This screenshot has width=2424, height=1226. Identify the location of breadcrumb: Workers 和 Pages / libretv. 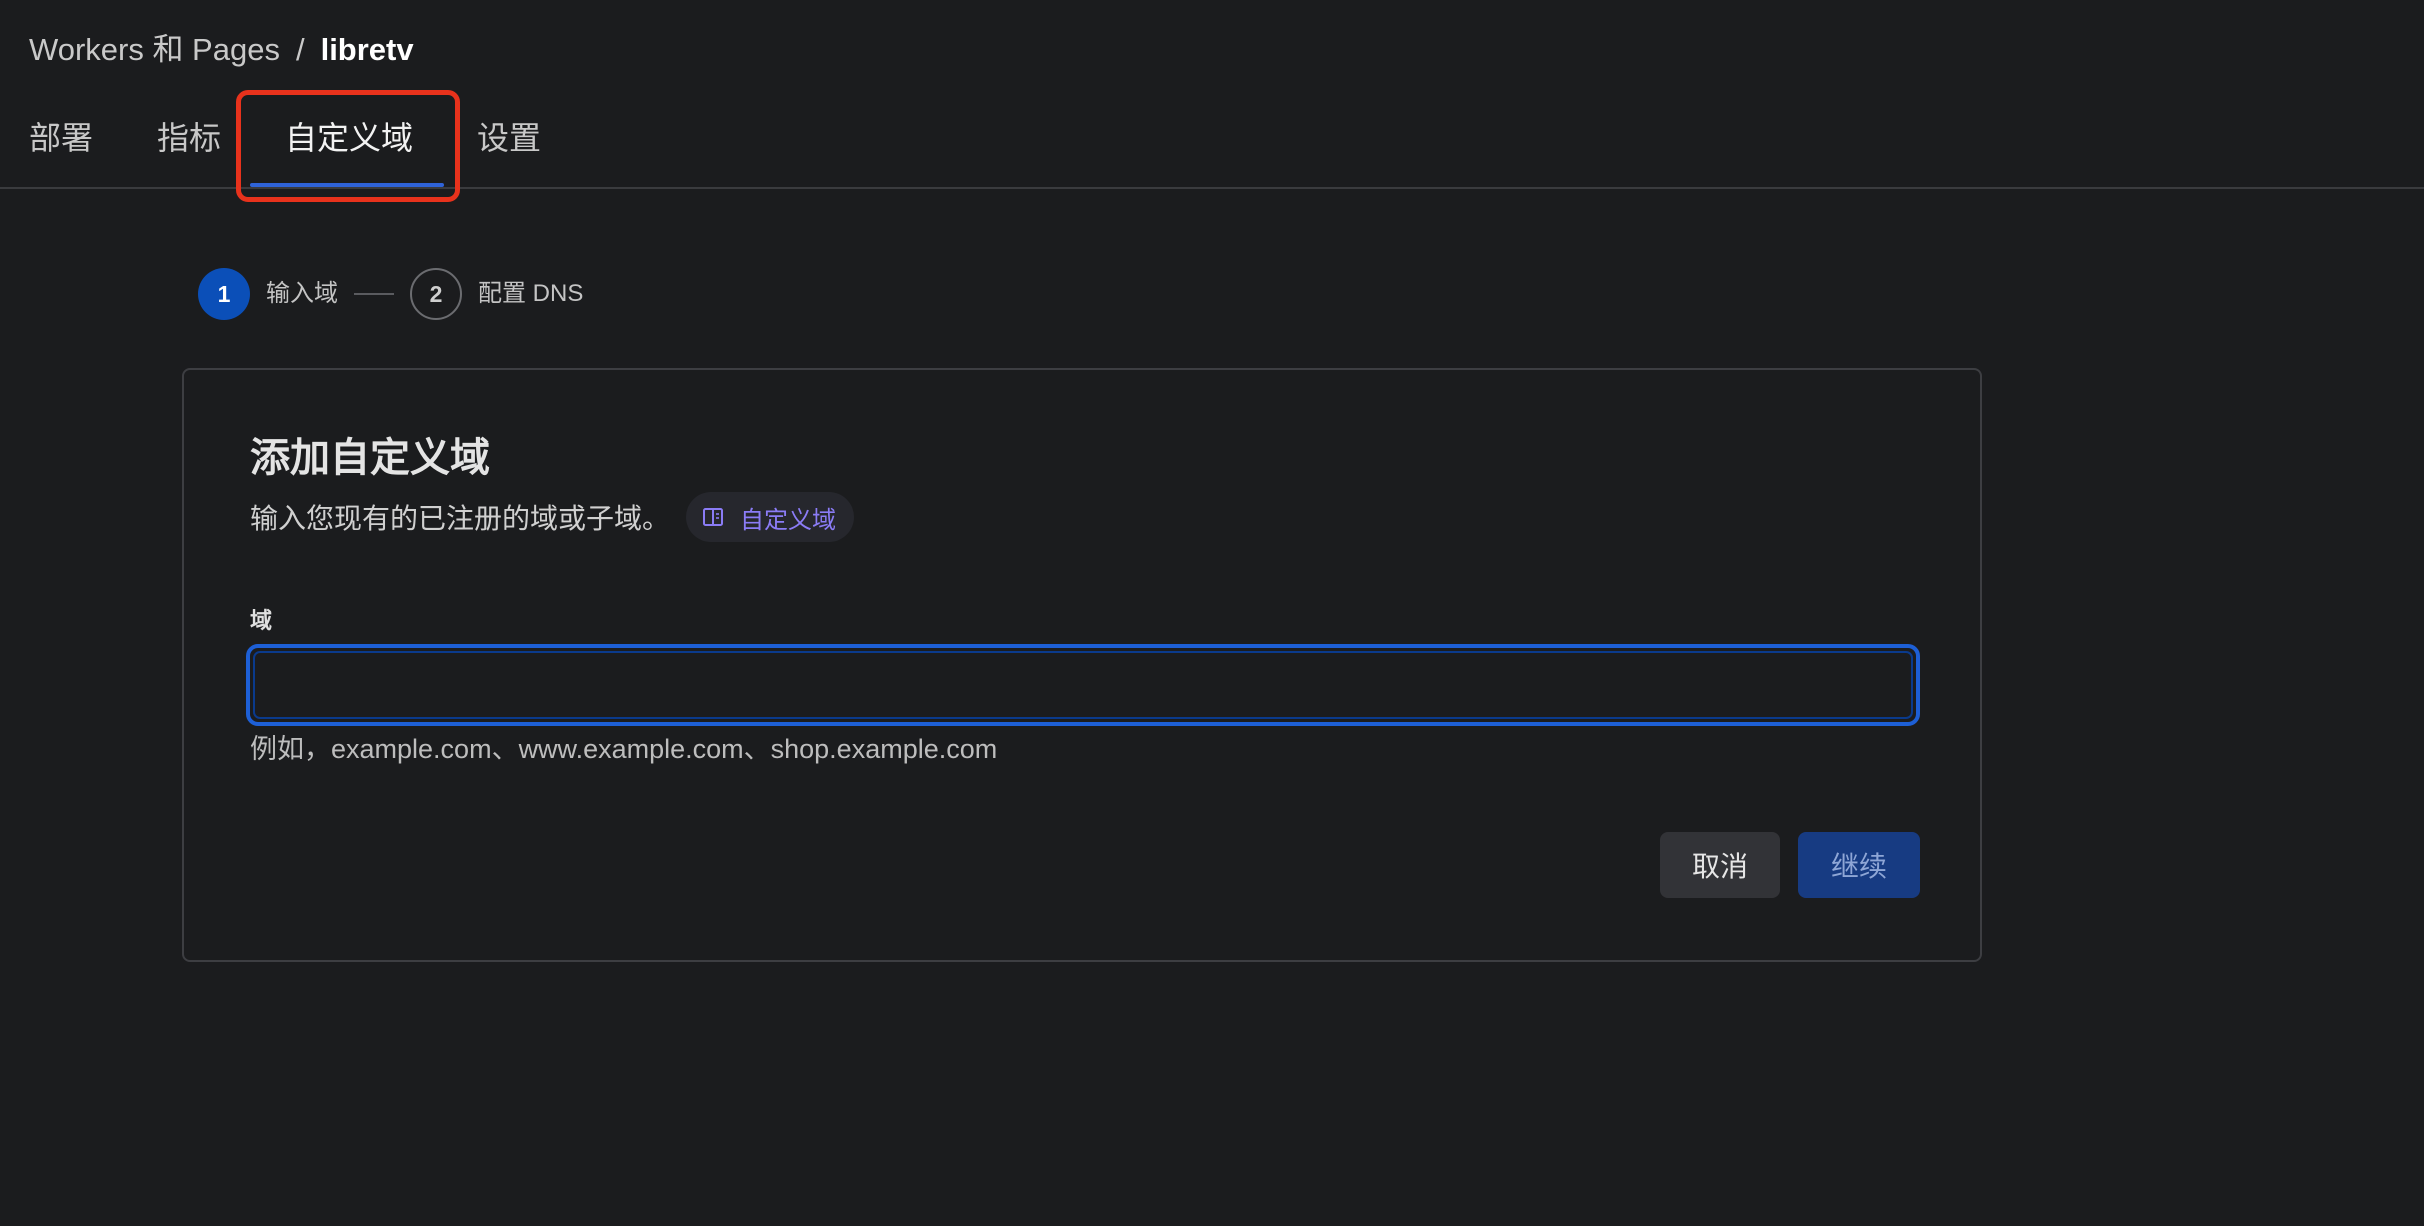
(221, 50).